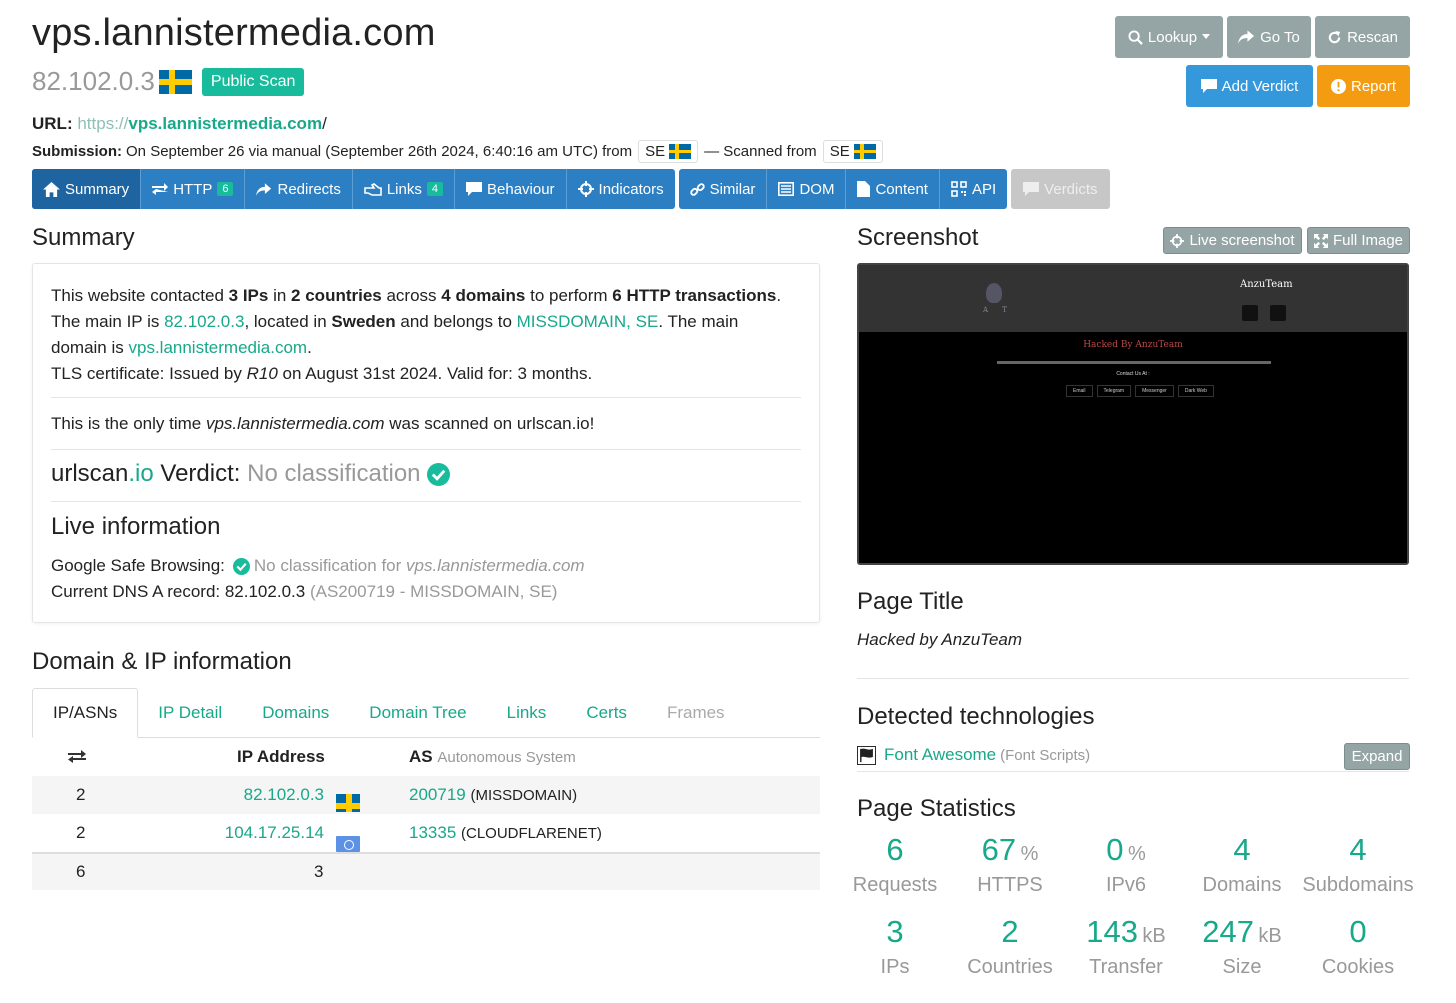 The height and width of the screenshot is (1003, 1456). I want to click on tab-content: Content, so click(893, 189).